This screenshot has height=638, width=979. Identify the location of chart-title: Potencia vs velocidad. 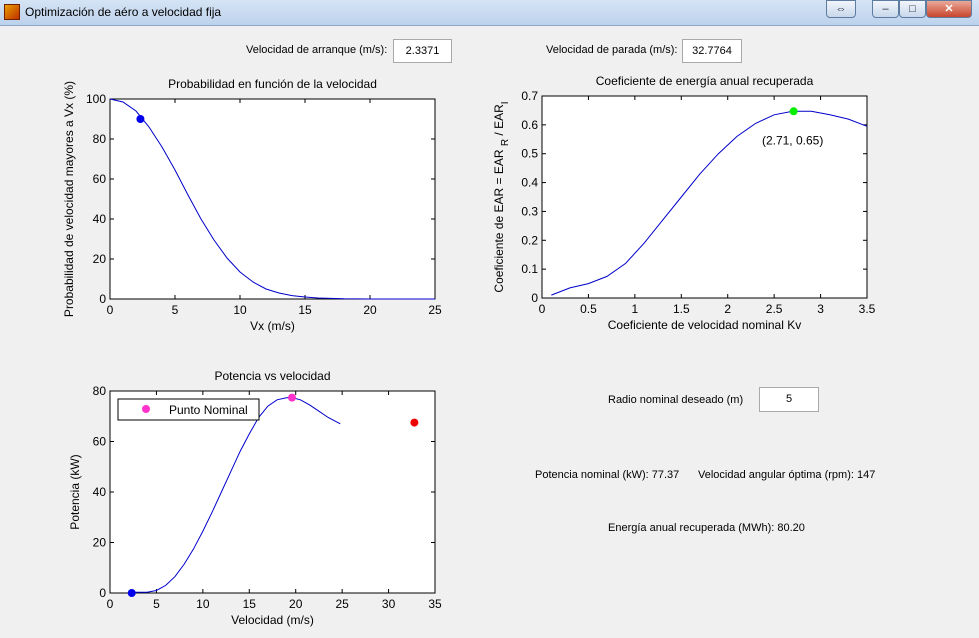
(272, 376).